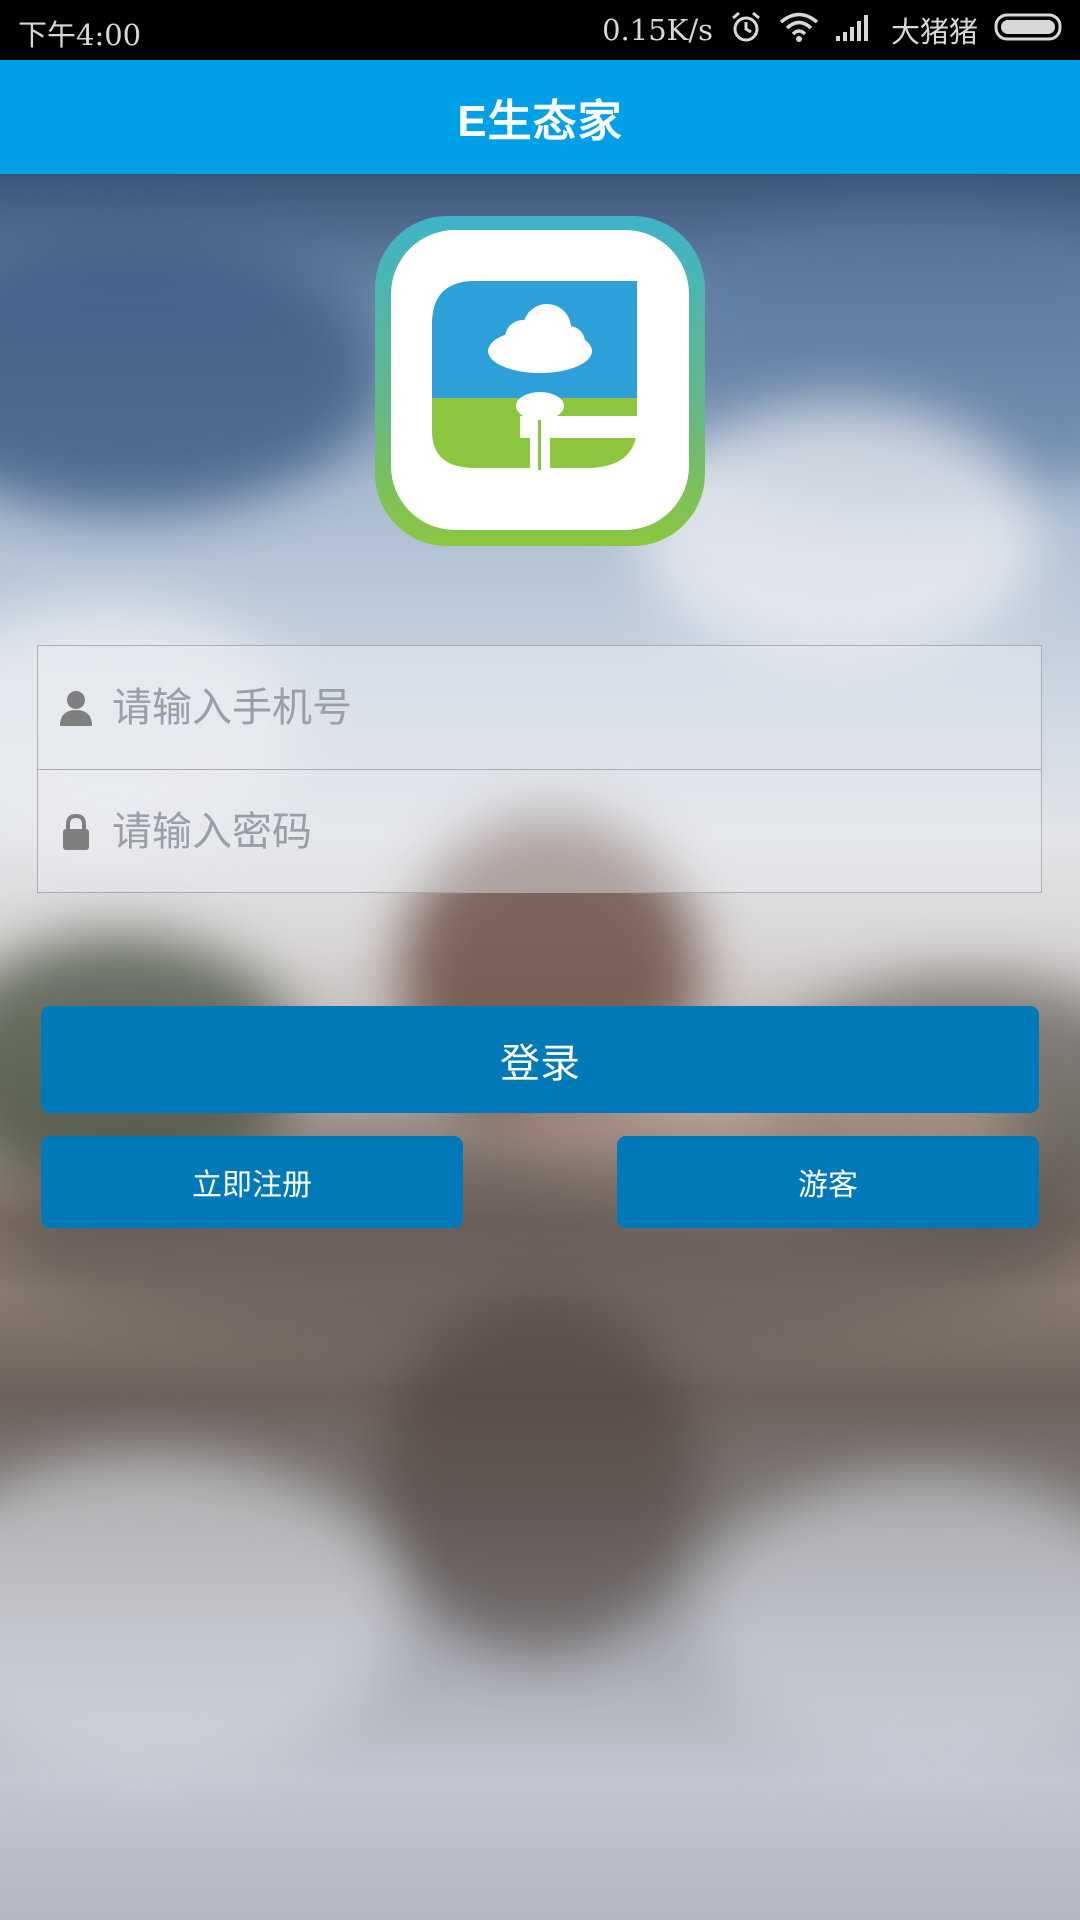  I want to click on register-button: 立即注册, so click(252, 1182).